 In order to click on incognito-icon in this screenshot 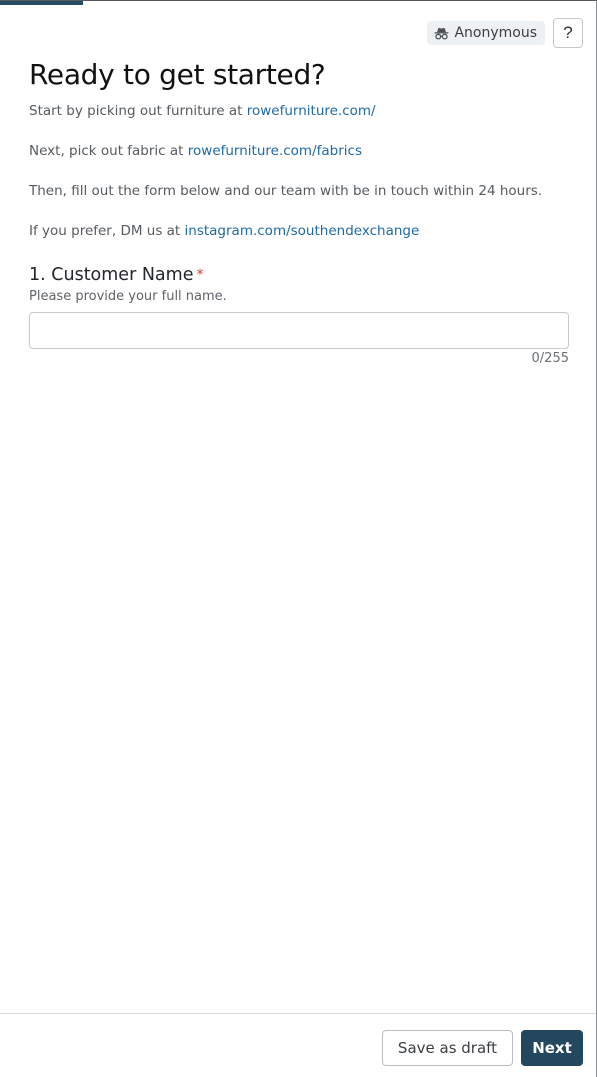, I will do `click(441, 33)`.